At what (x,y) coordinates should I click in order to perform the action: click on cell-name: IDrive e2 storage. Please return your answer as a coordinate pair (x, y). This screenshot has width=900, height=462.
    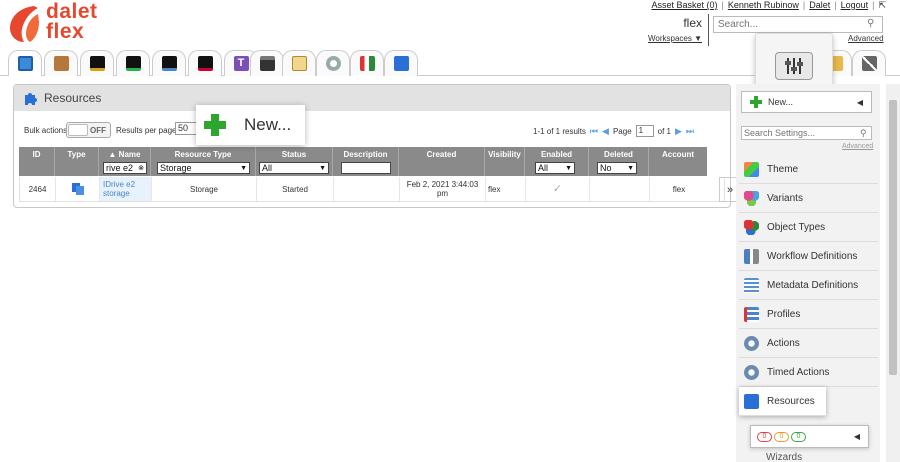
    Looking at the image, I should click on (126, 189).